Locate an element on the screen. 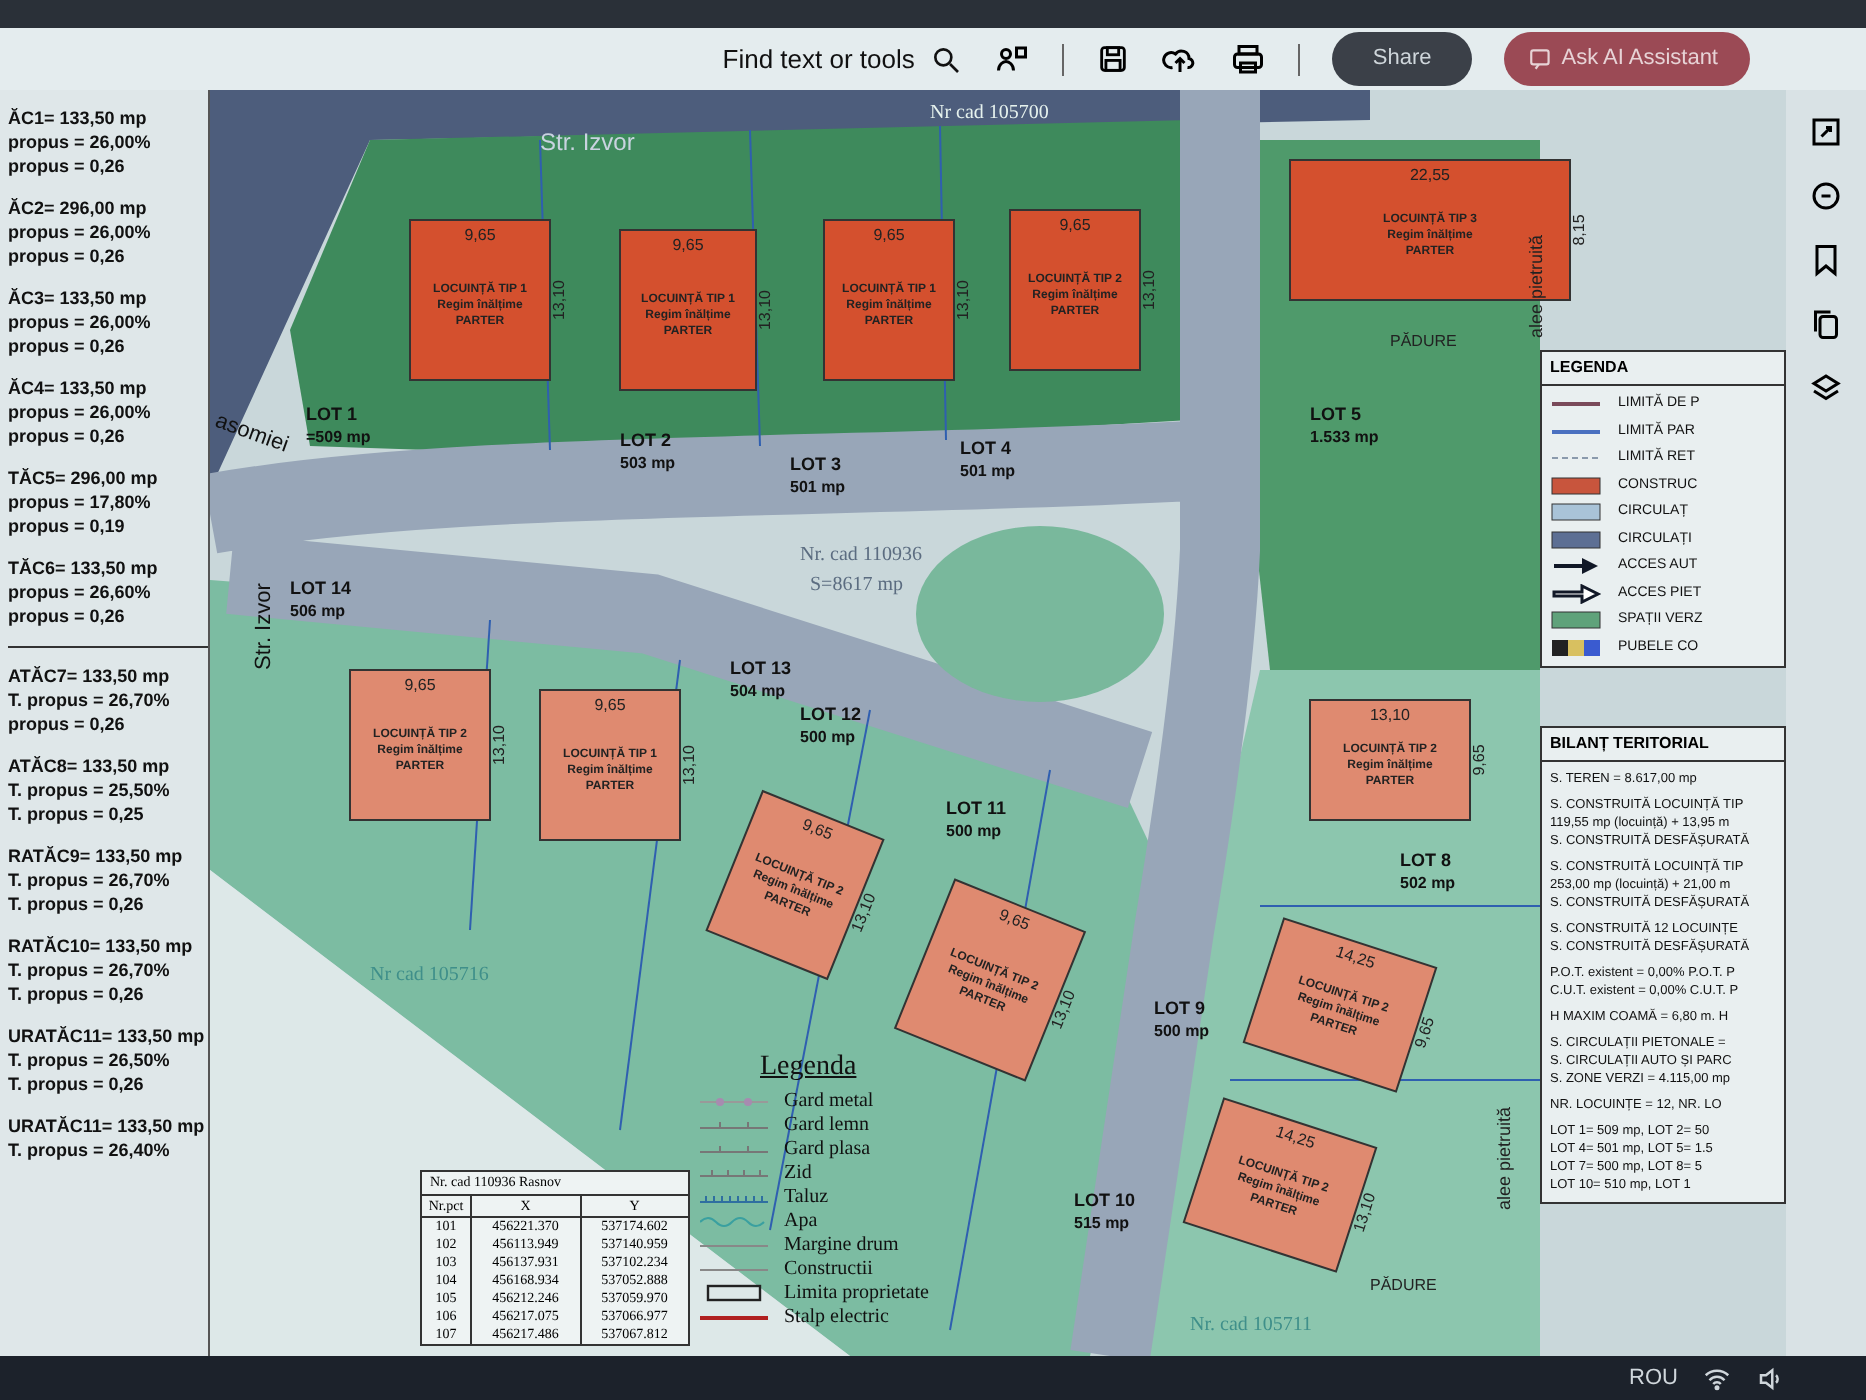  save-icon is located at coordinates (1113, 59).